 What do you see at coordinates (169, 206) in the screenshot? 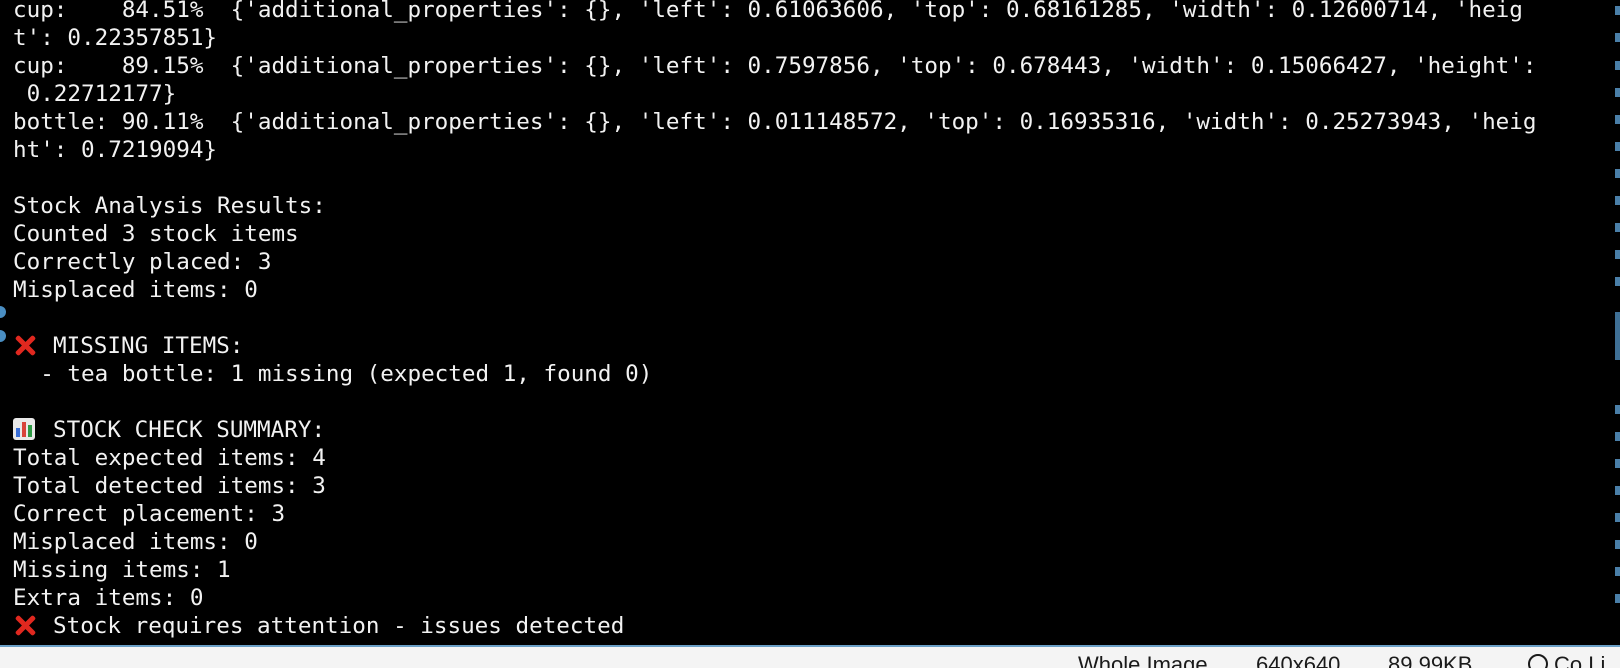
I see `terminal-line: Stock Analysis Results:` at bounding box center [169, 206].